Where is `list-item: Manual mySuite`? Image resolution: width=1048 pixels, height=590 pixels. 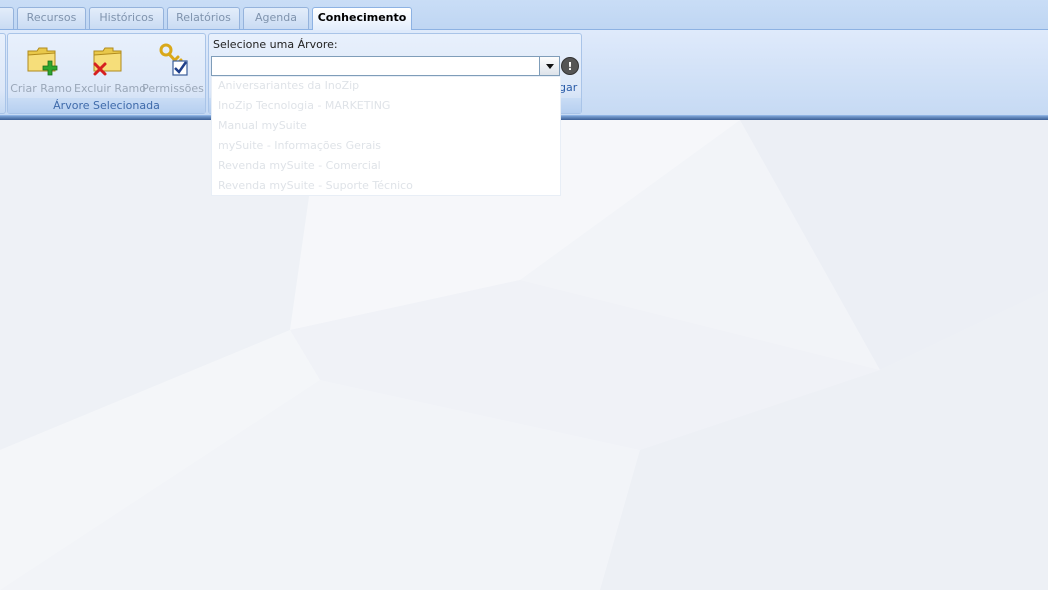
list-item: Manual mySuite is located at coordinates (386, 127).